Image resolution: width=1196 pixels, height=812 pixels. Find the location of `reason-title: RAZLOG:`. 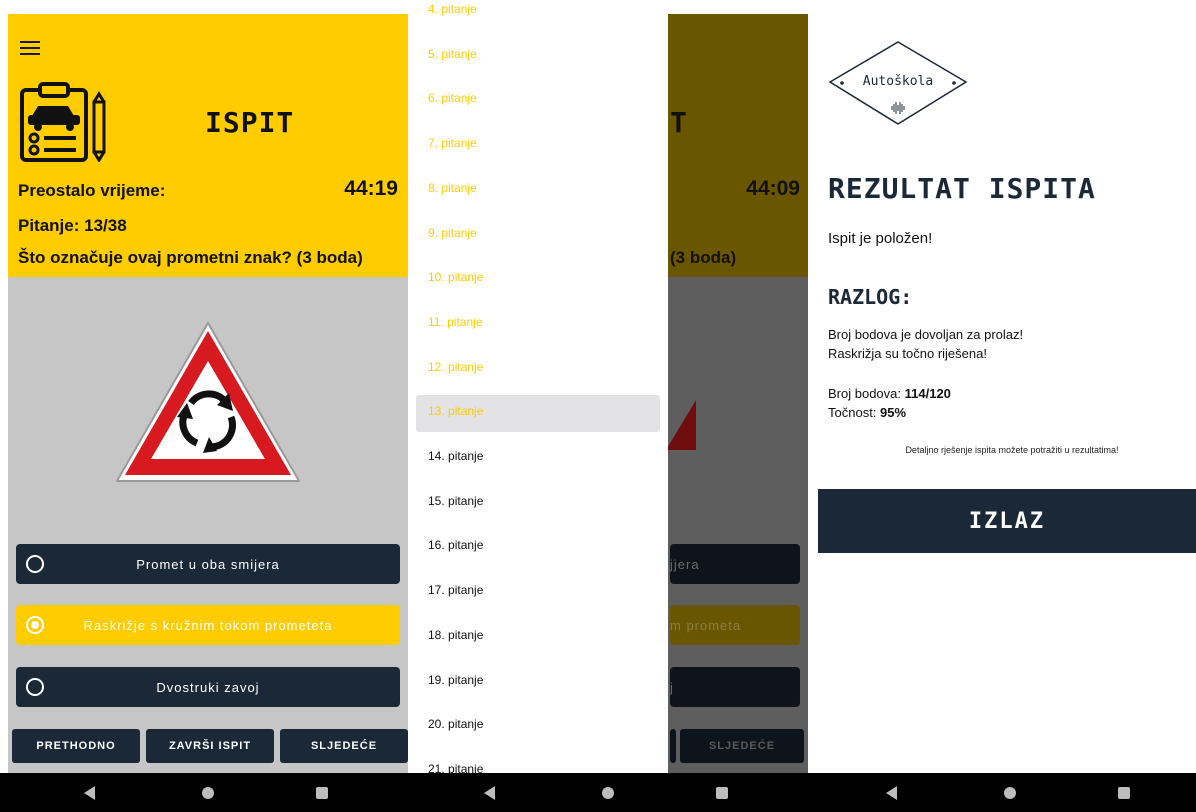

reason-title: RAZLOG: is located at coordinates (870, 297).